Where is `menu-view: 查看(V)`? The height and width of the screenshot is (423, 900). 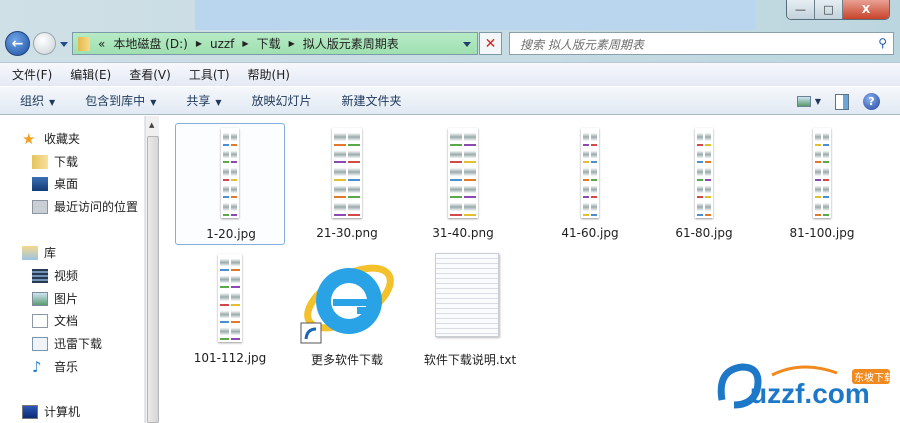
menu-view: 查看(V) is located at coordinates (150, 74).